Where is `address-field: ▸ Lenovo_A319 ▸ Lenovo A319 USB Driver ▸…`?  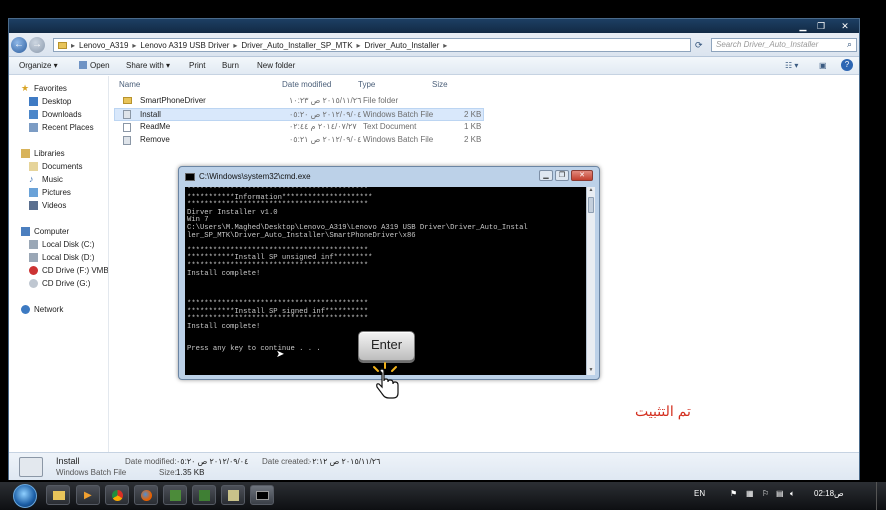 address-field: ▸ Lenovo_A319 ▸ Lenovo A319 USB Driver ▸… is located at coordinates (372, 45).